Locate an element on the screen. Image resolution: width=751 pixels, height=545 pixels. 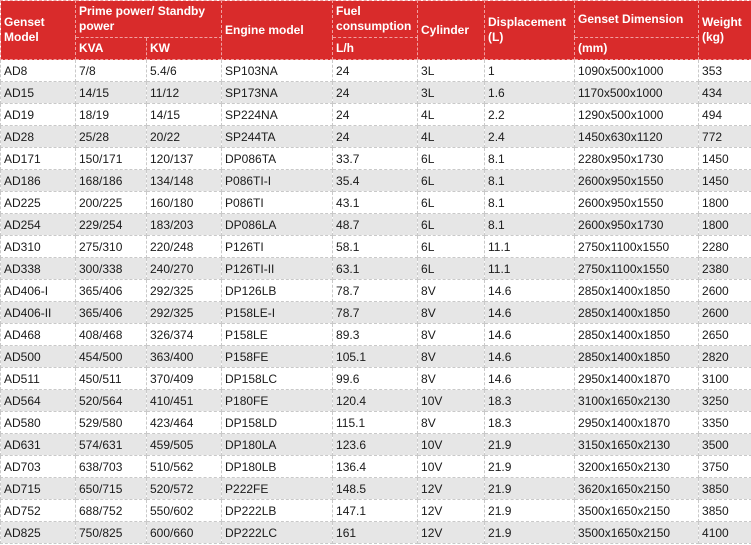
cell-weight: 434 is located at coordinates (724, 92).